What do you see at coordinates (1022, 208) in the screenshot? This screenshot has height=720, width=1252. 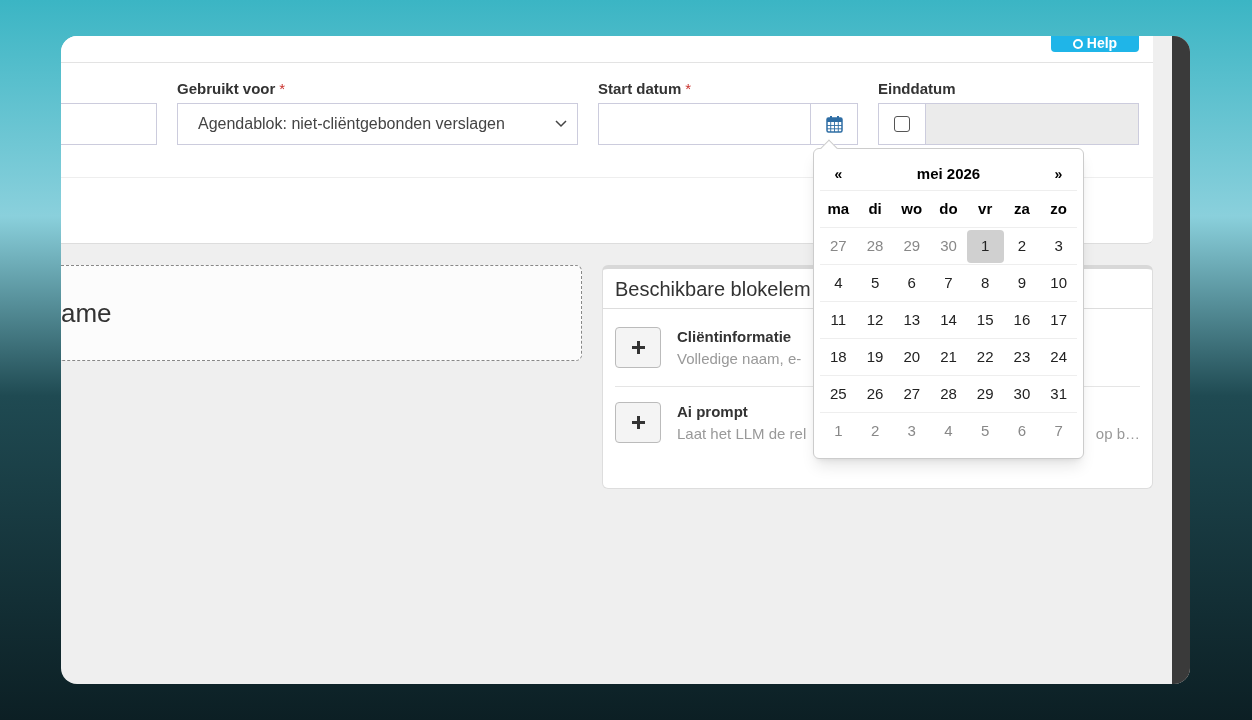 I see `weekday-header: za` at bounding box center [1022, 208].